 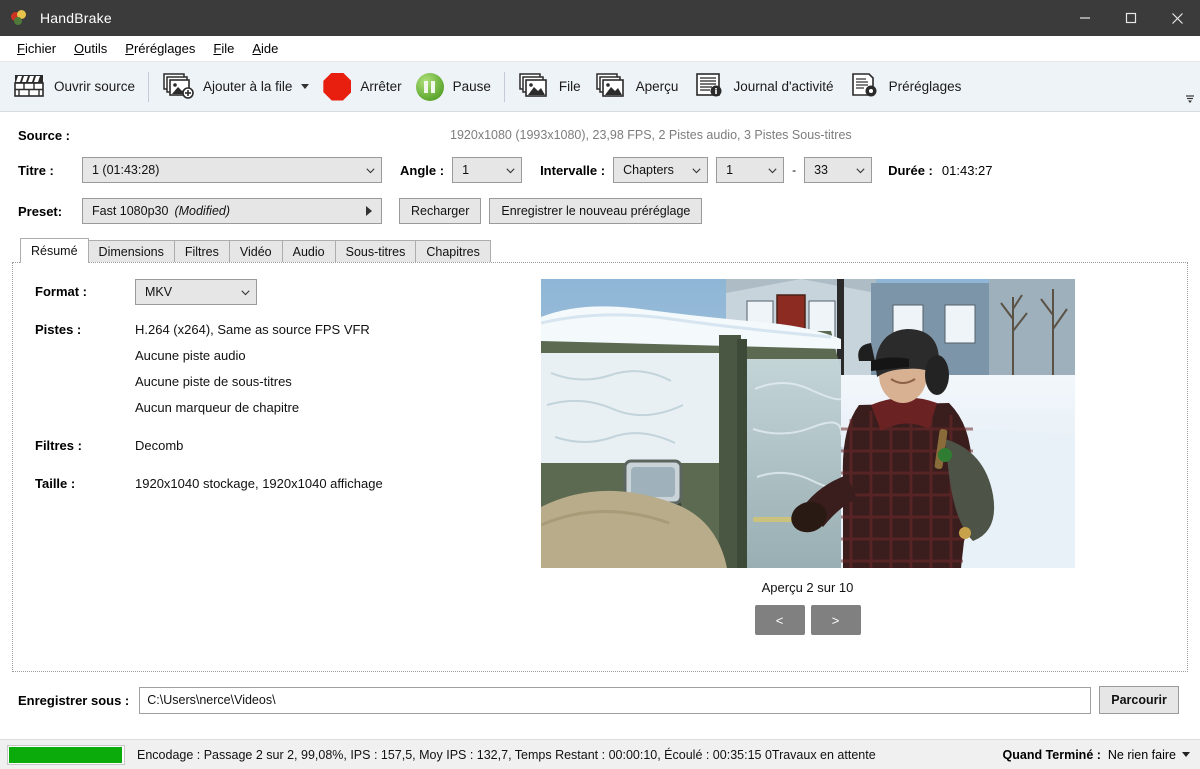 What do you see at coordinates (202, 211) in the screenshot?
I see `preset-modified-flag: (Modified)` at bounding box center [202, 211].